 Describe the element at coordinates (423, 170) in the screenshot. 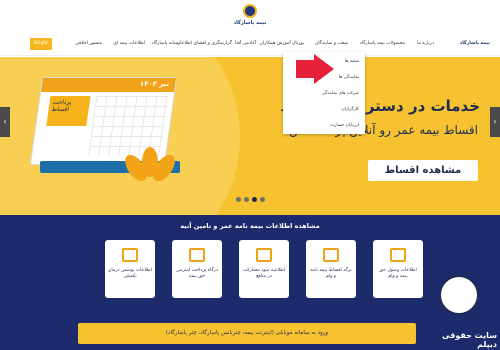

I see `view-installments-button: مشاهده اقساط` at that location.